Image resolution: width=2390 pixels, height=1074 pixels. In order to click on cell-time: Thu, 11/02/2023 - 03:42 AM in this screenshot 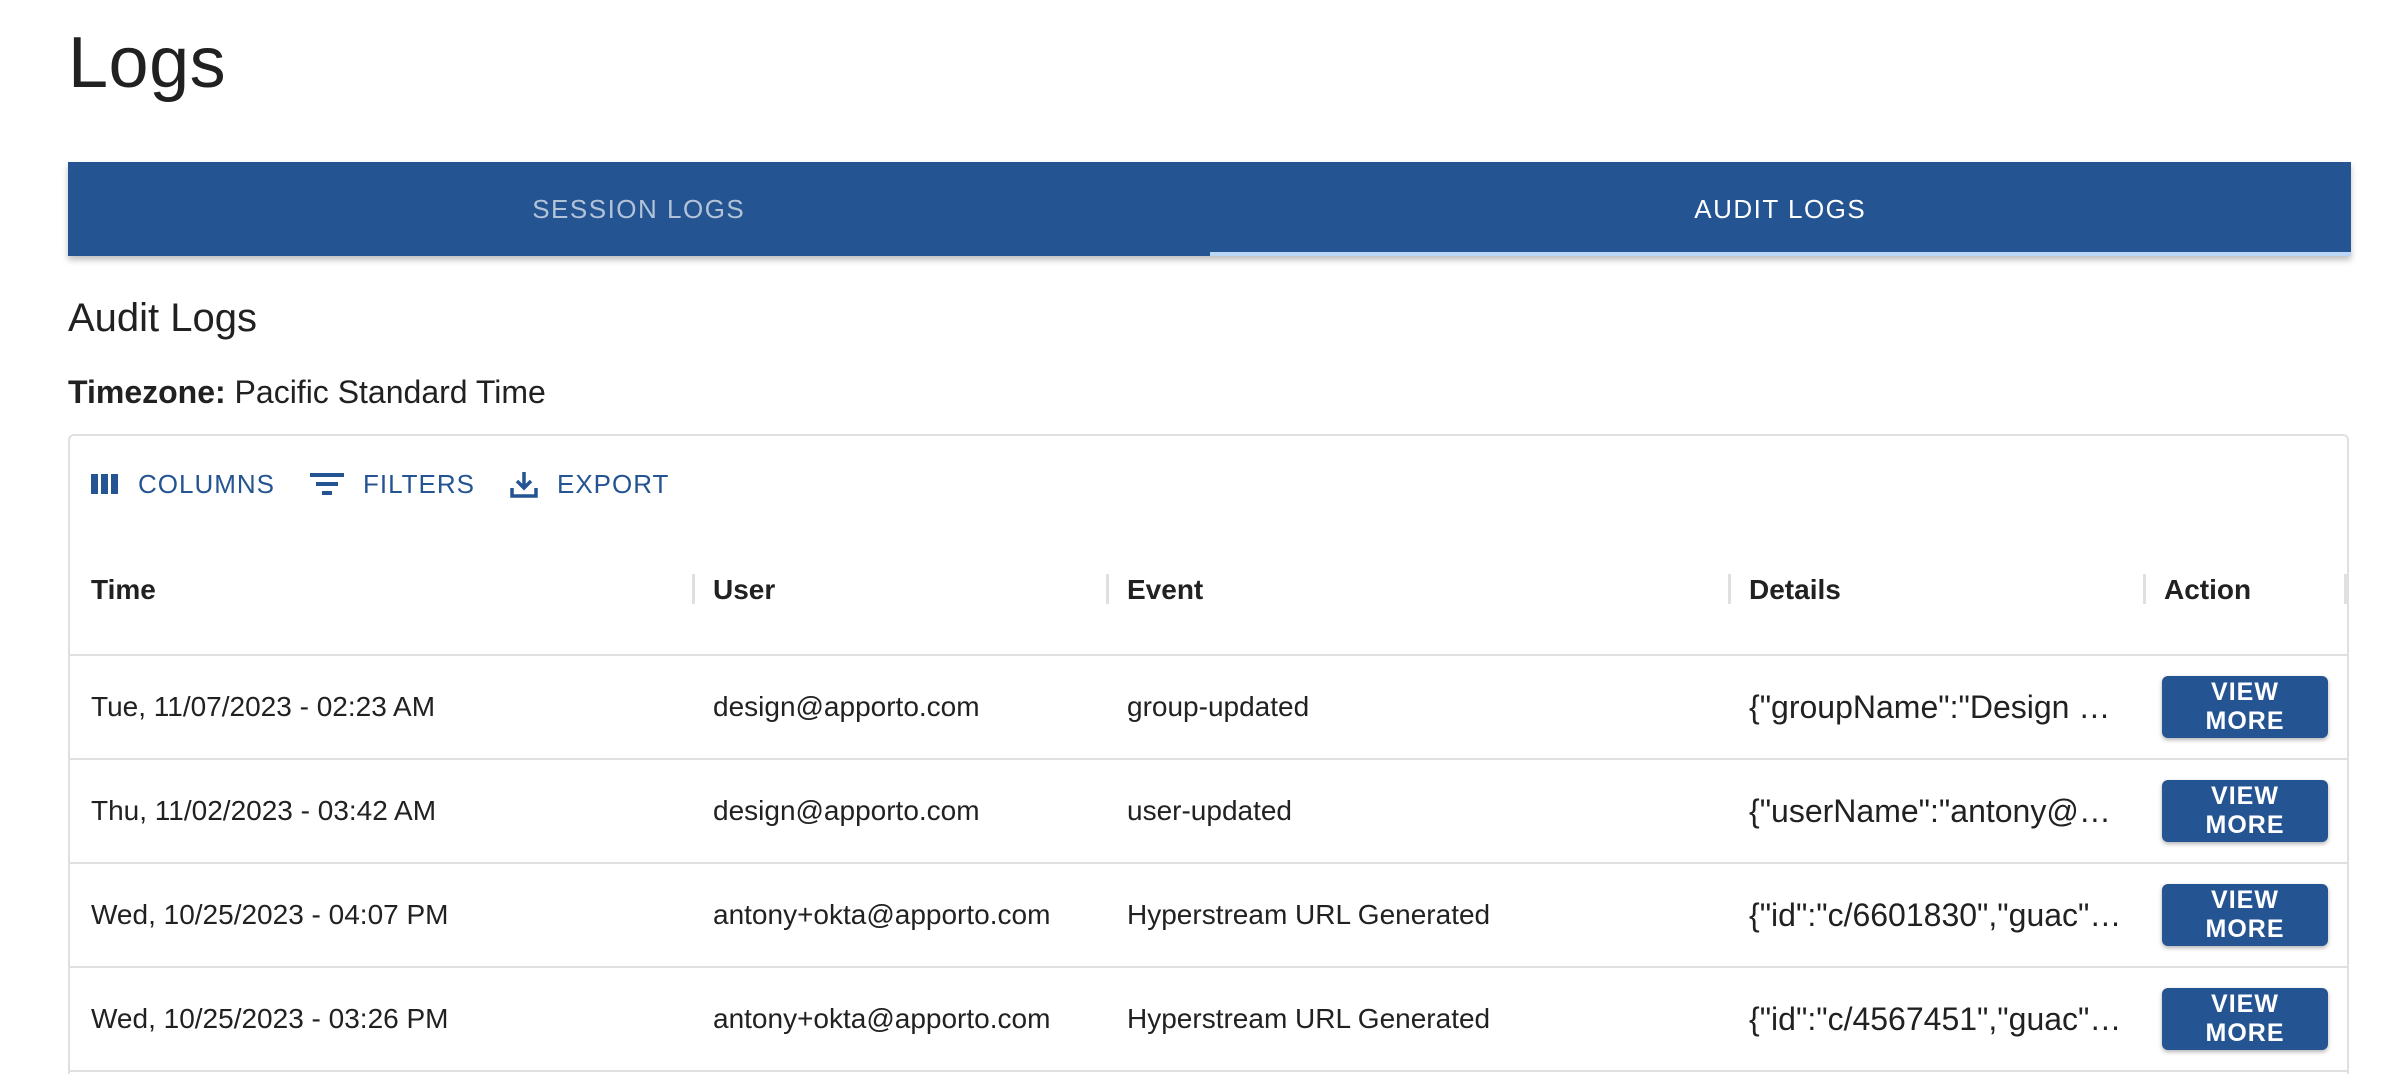, I will do `click(264, 810)`.